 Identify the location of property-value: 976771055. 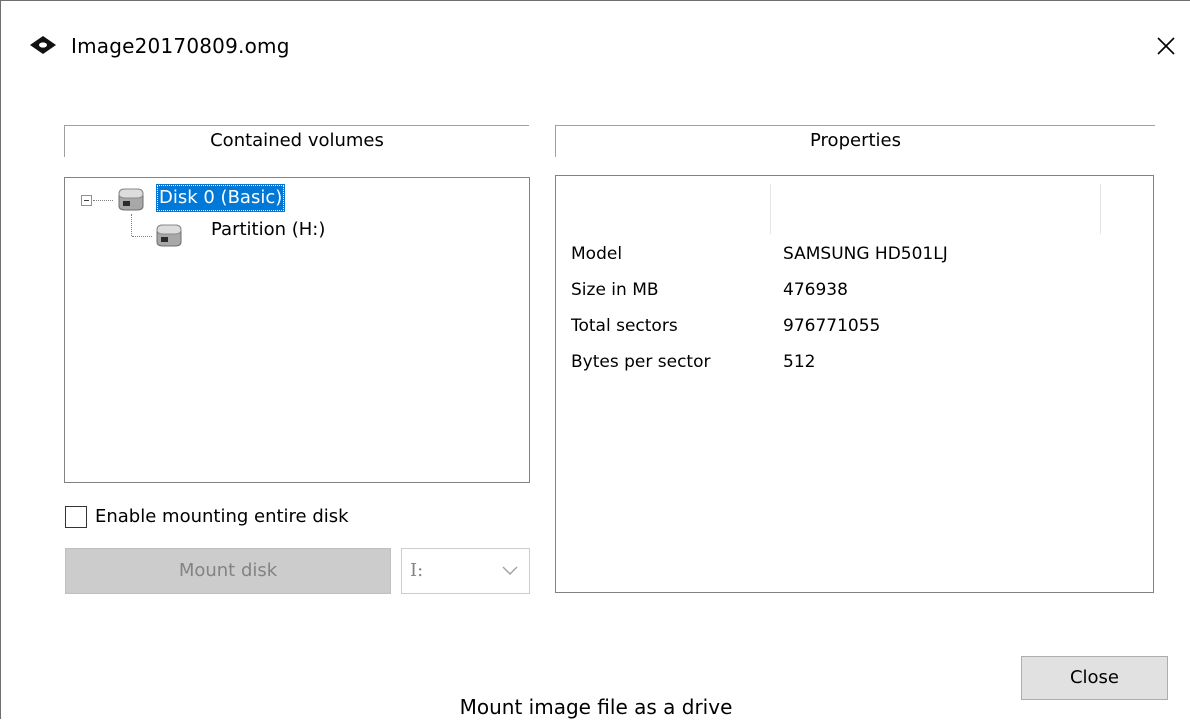
(832, 326).